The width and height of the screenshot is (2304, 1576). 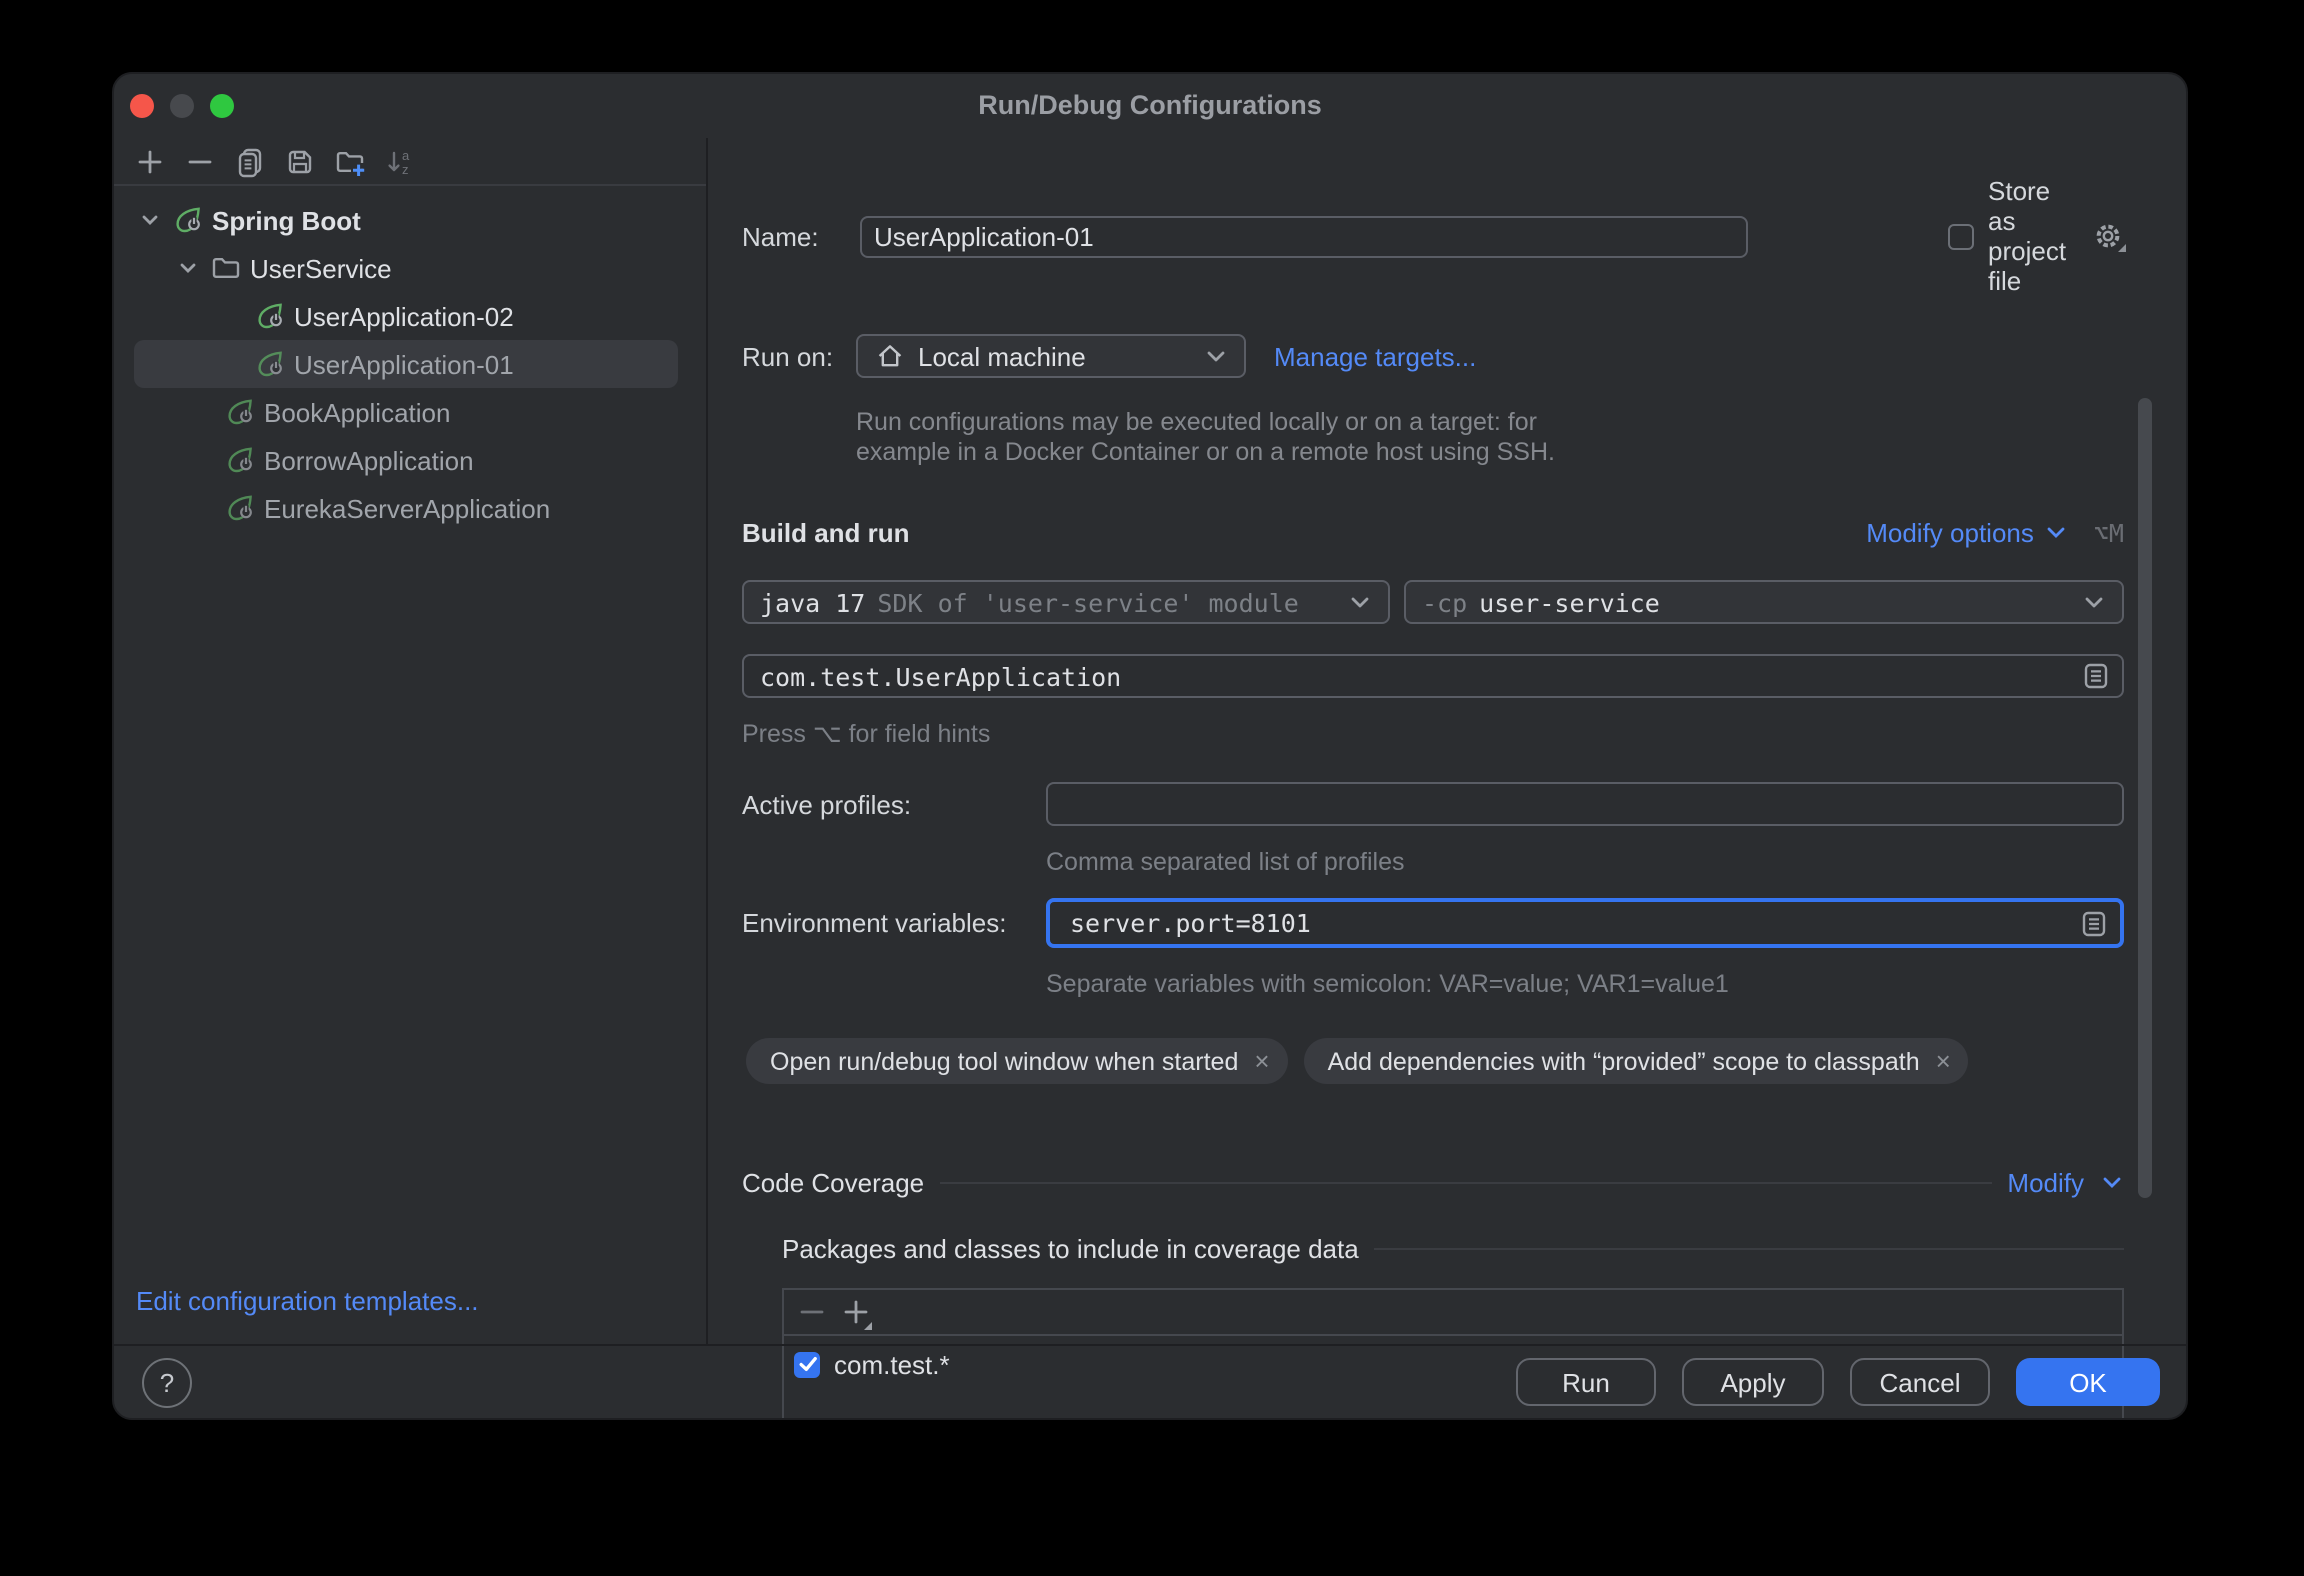 I want to click on active-profiles-hint: Comma separated list of profiles, so click(x=1225, y=862).